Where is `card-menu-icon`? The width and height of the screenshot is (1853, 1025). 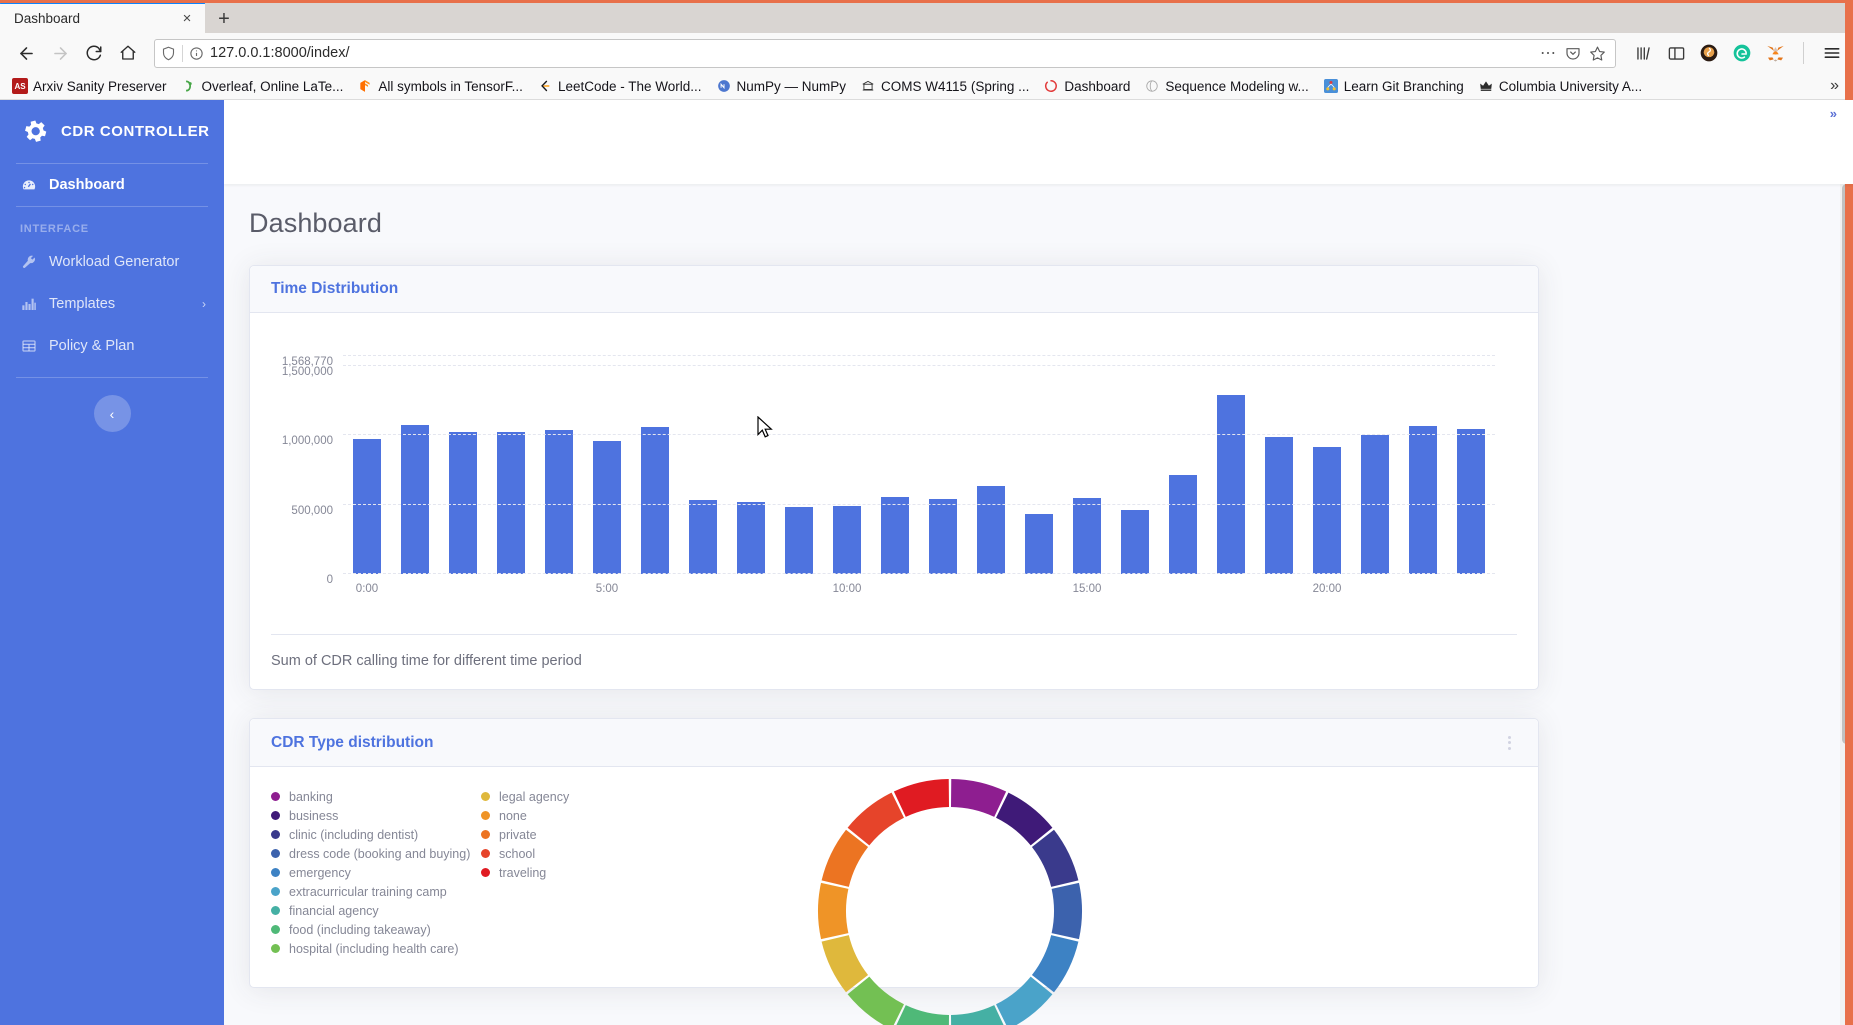
card-menu-icon is located at coordinates (1509, 742).